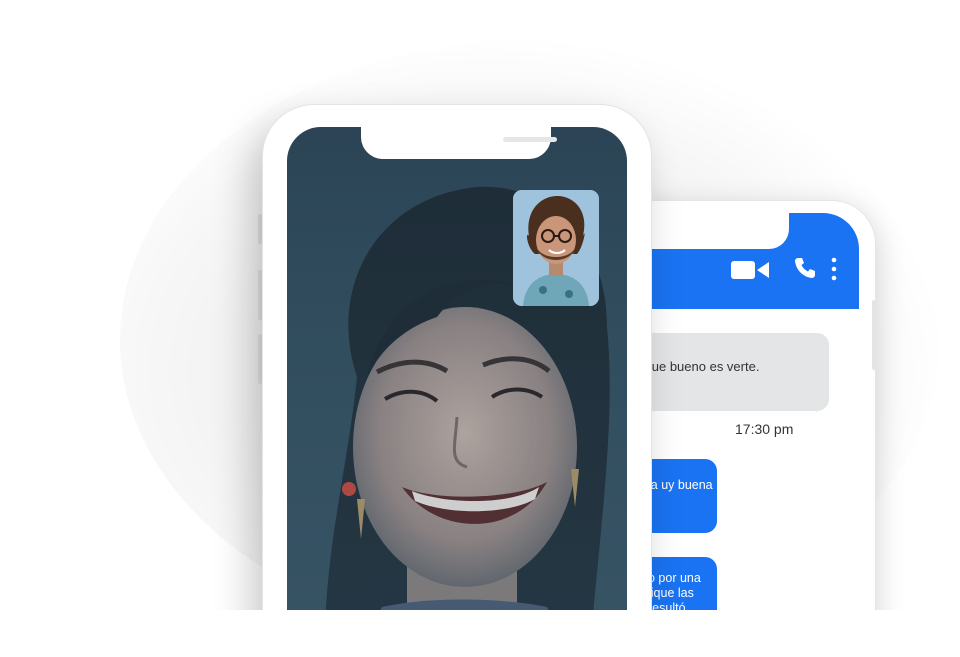 The height and width of the screenshot is (657, 960). I want to click on speaker-grille, so click(530, 139).